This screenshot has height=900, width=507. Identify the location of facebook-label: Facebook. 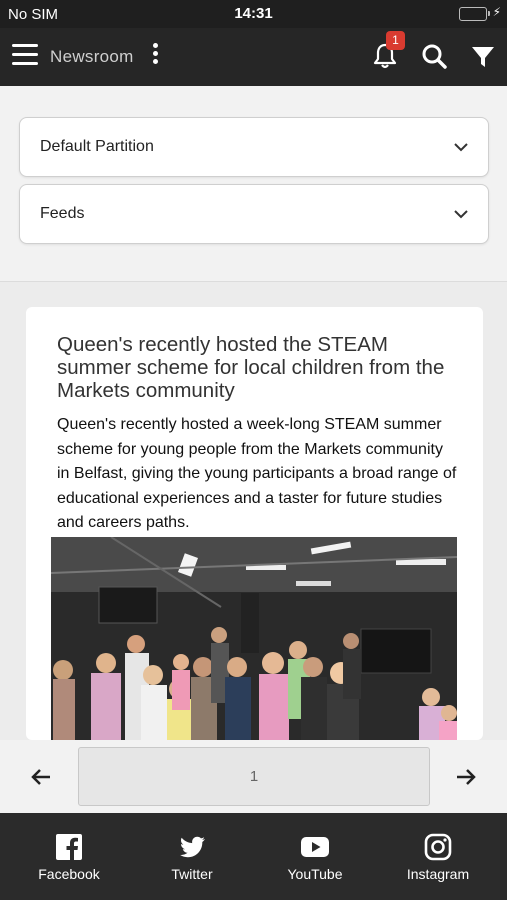
(69, 874).